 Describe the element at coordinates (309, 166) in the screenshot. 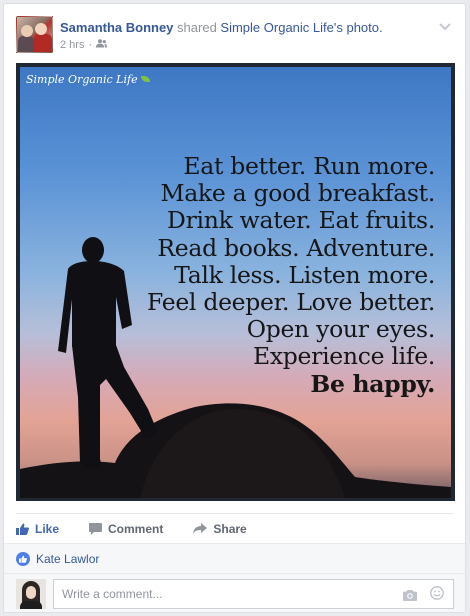

I see `quote-line: Eat better. Run more.` at that location.